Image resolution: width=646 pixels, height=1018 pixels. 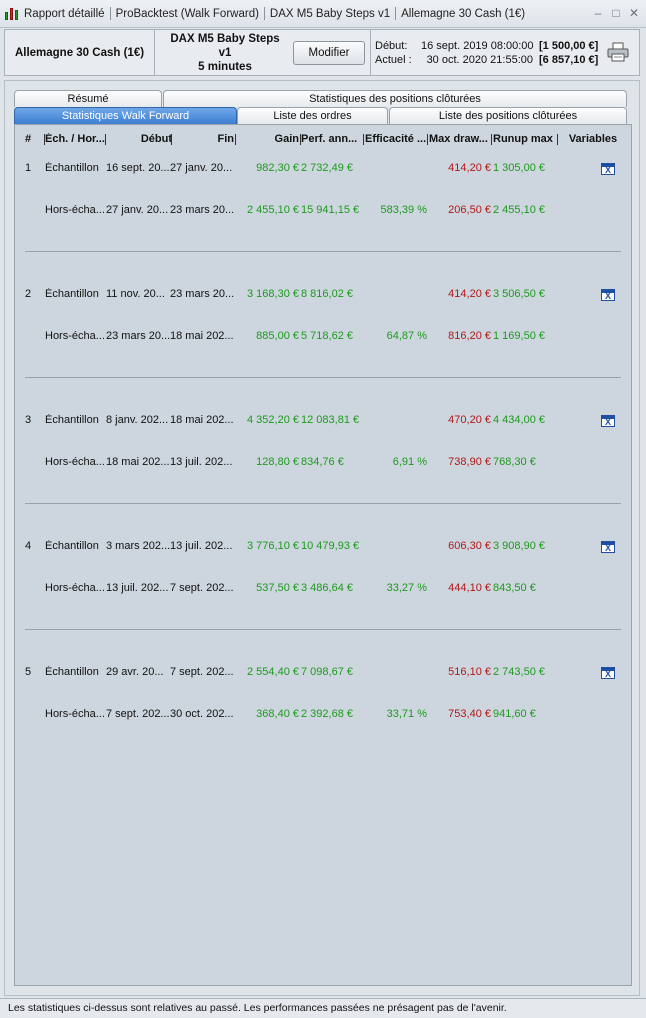 What do you see at coordinates (28, 420) in the screenshot?
I see `row-number: 3` at bounding box center [28, 420].